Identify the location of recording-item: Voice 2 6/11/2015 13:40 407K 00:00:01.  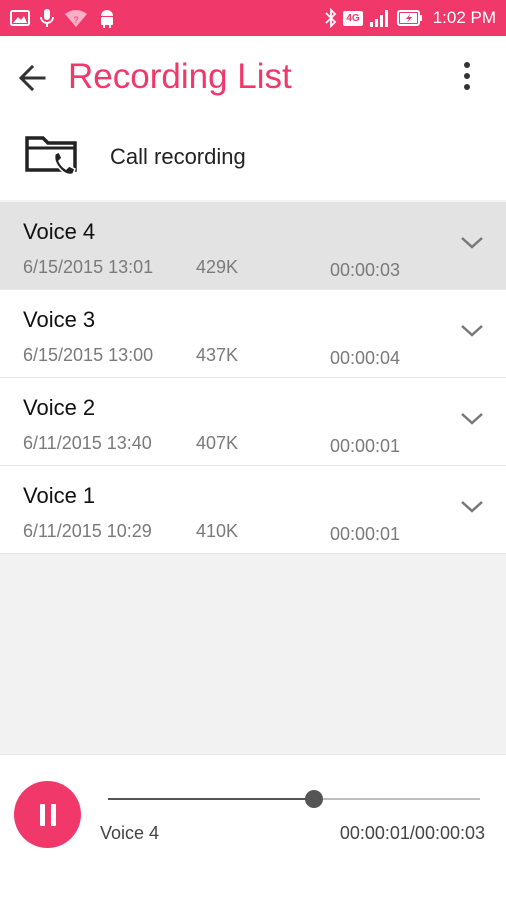
(253, 422).